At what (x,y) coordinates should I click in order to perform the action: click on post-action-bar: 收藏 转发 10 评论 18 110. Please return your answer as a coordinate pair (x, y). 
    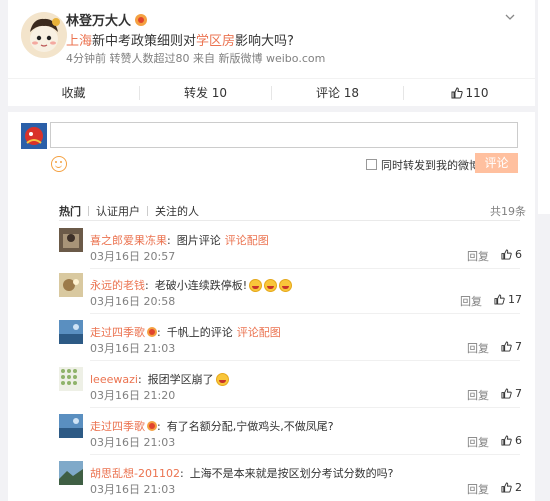
    Looking at the image, I should click on (271, 92).